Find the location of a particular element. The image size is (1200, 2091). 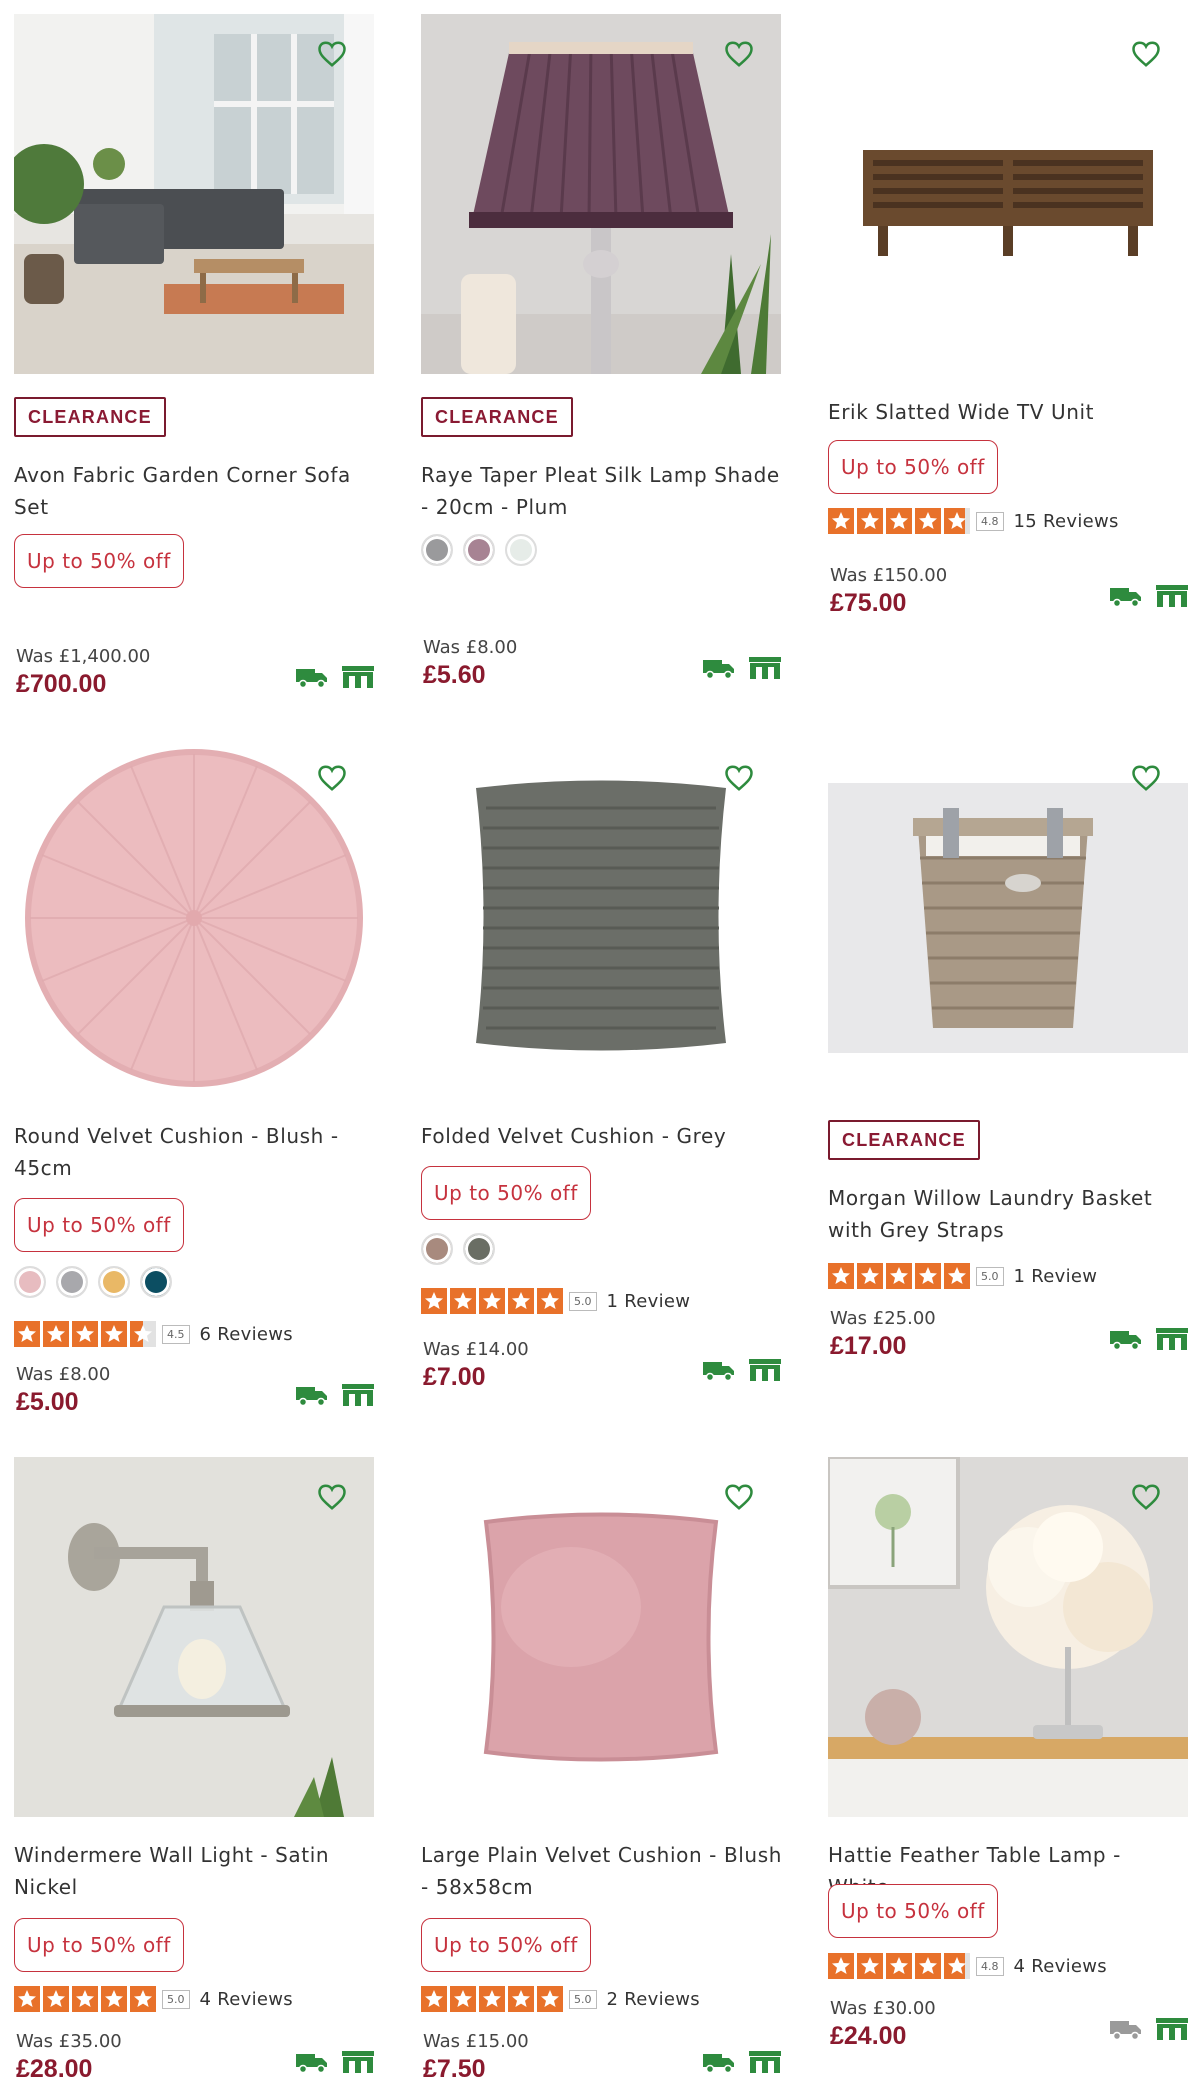

round-cushion-image is located at coordinates (194, 918).